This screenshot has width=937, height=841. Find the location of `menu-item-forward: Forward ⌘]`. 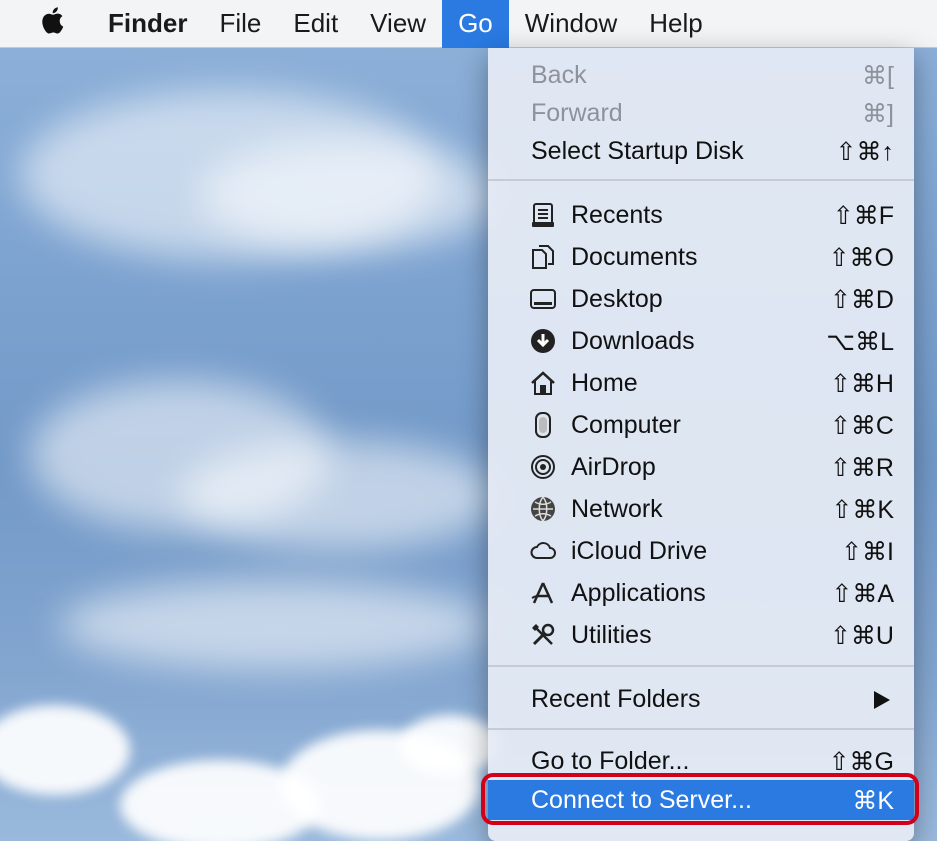

menu-item-forward: Forward ⌘] is located at coordinates (701, 113).